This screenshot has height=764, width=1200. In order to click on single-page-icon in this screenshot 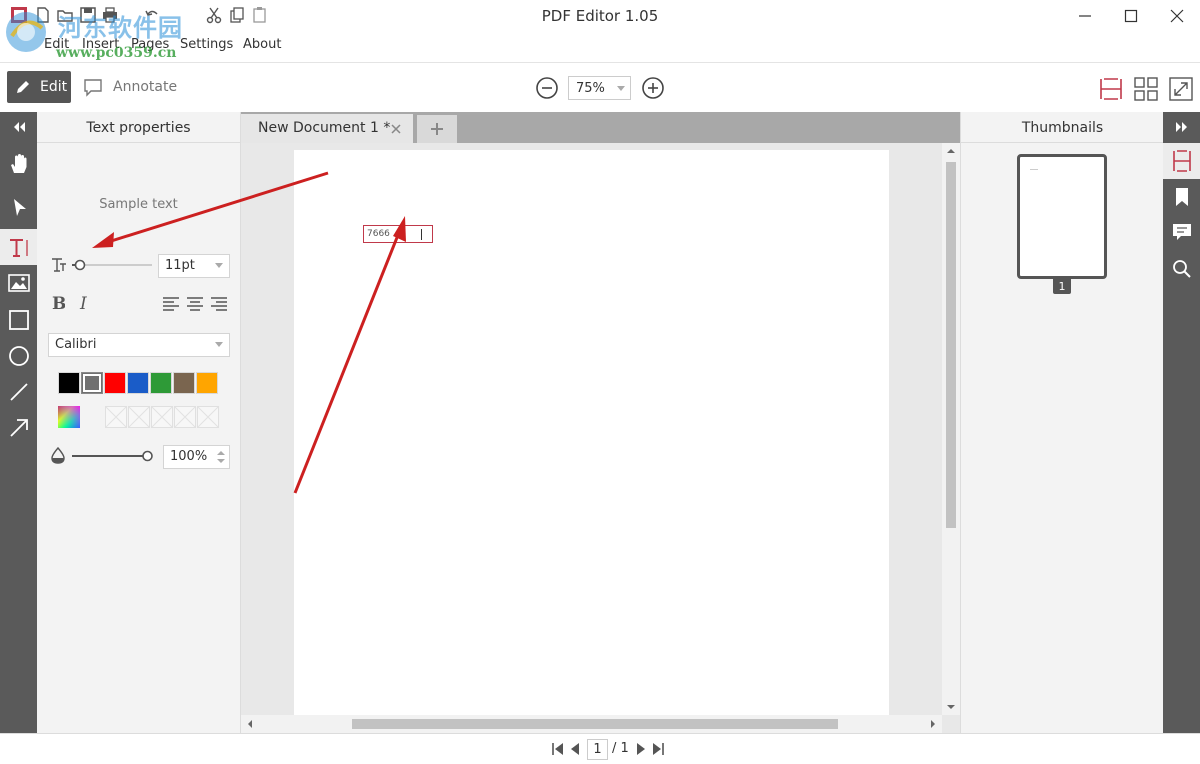, I will do `click(1111, 89)`.